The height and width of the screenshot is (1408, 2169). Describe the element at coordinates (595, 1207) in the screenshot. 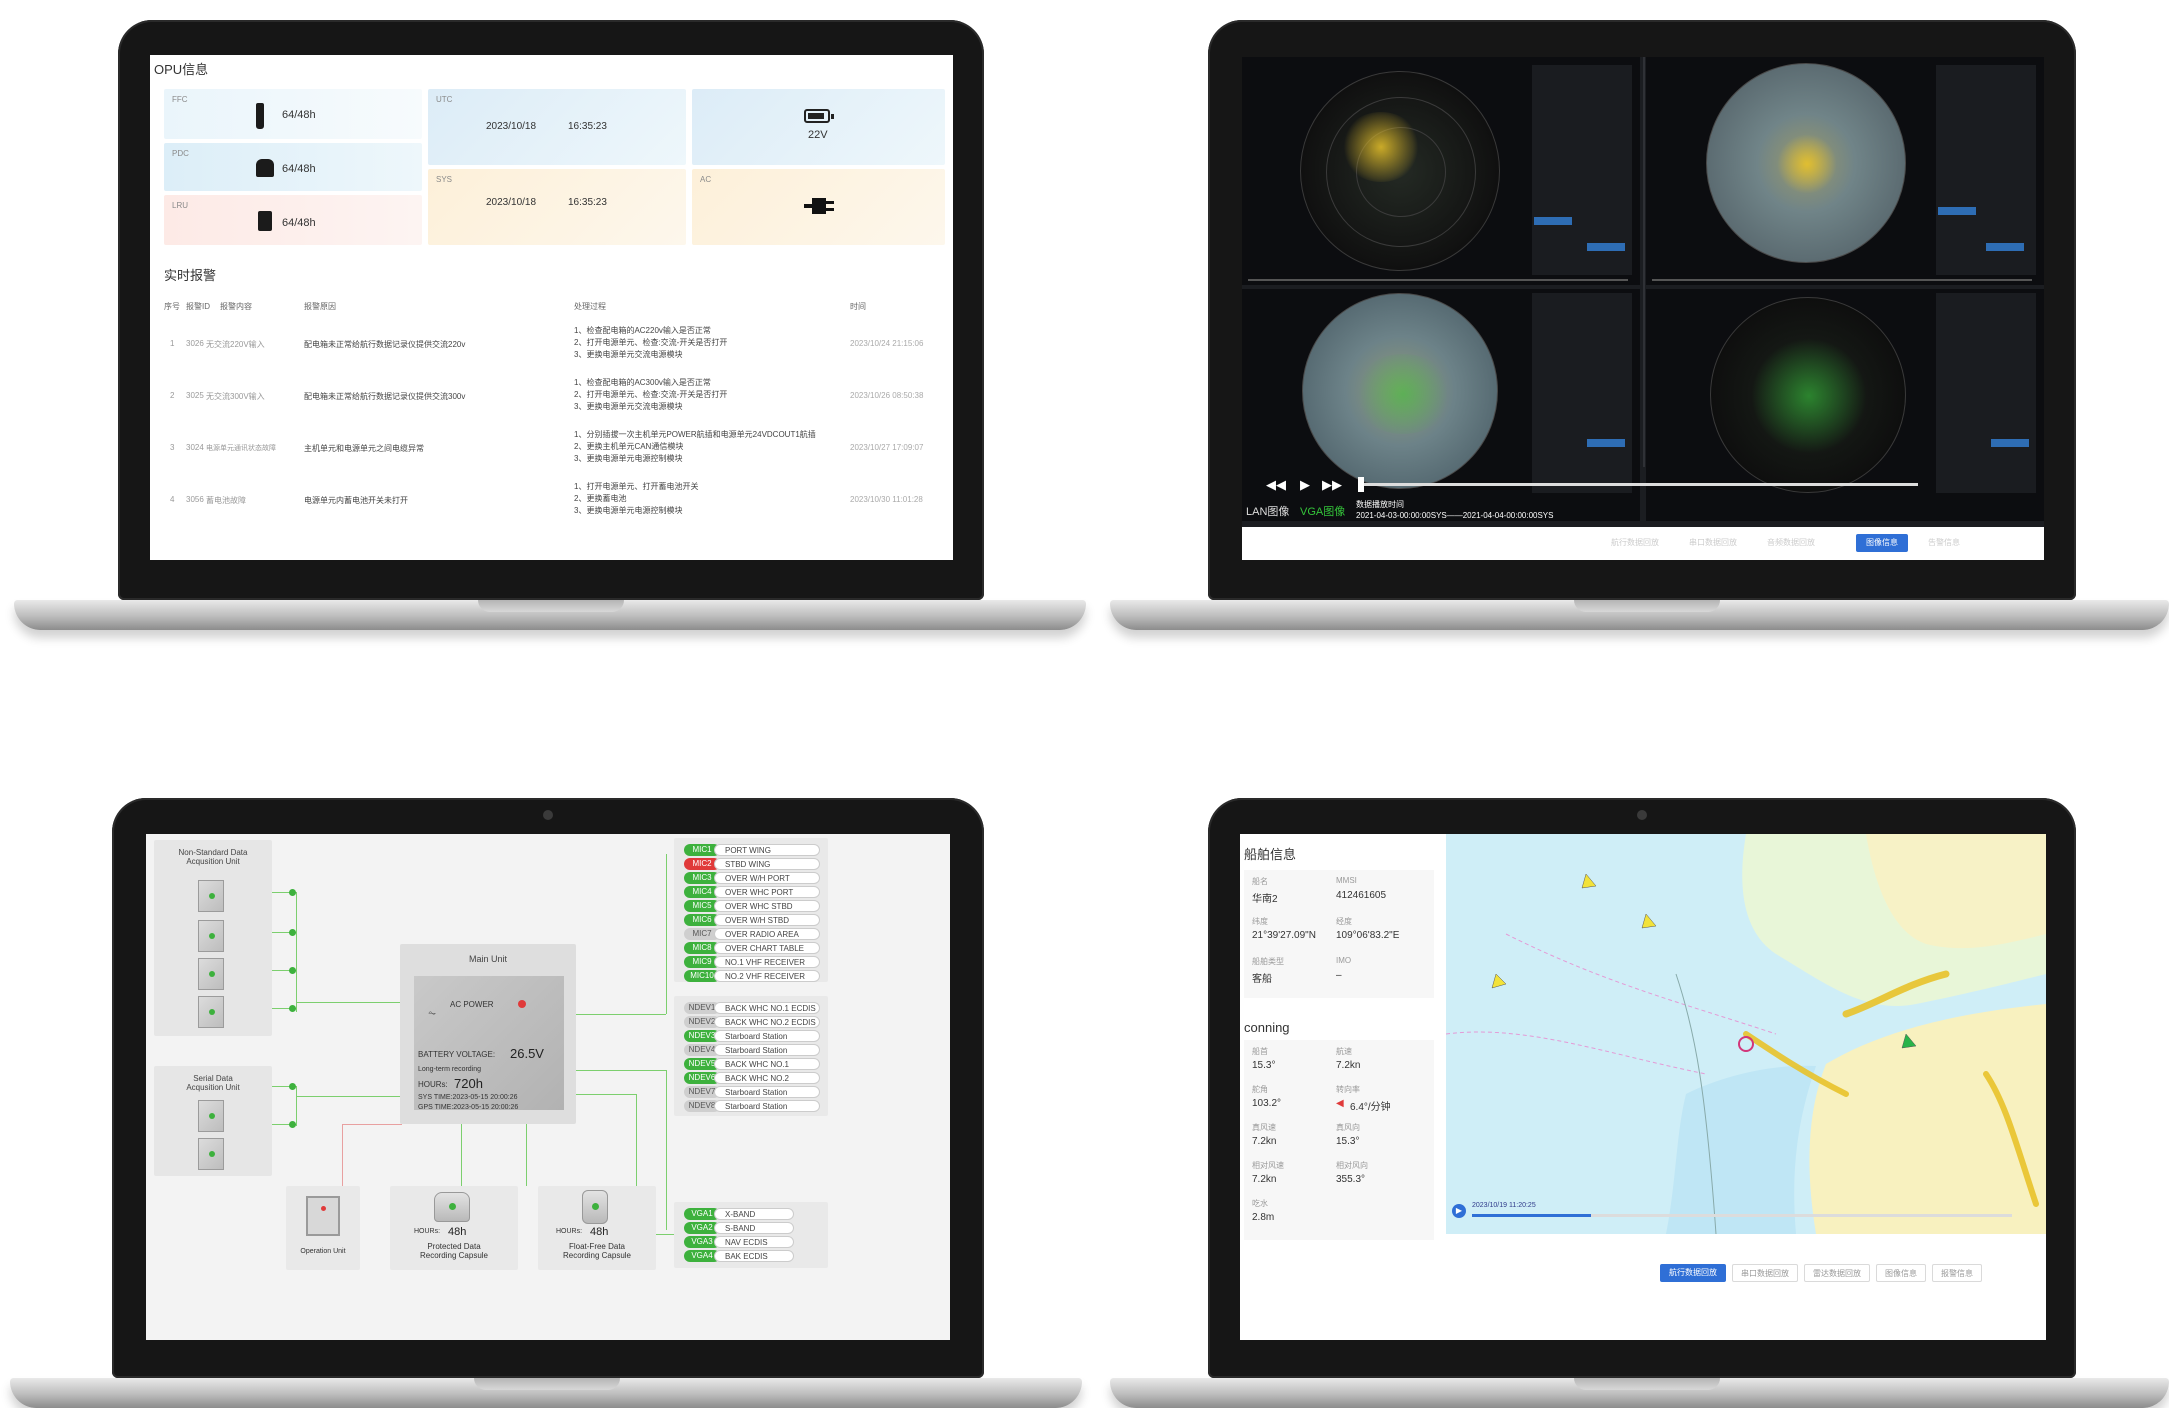

I see `float-capsule-icon` at that location.